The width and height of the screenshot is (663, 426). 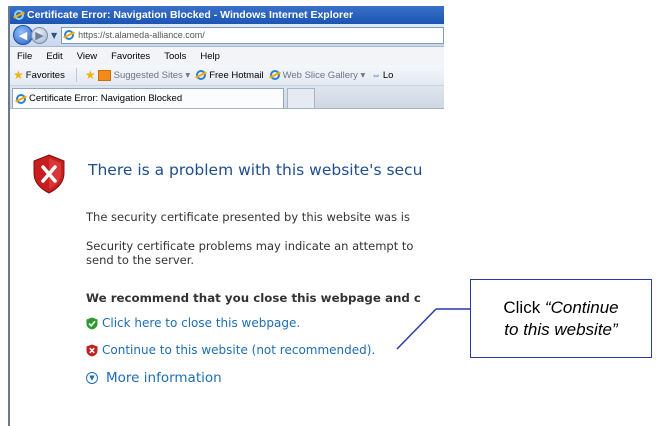 I want to click on free-hotmail-label: Free Hotmail, so click(x=236, y=75).